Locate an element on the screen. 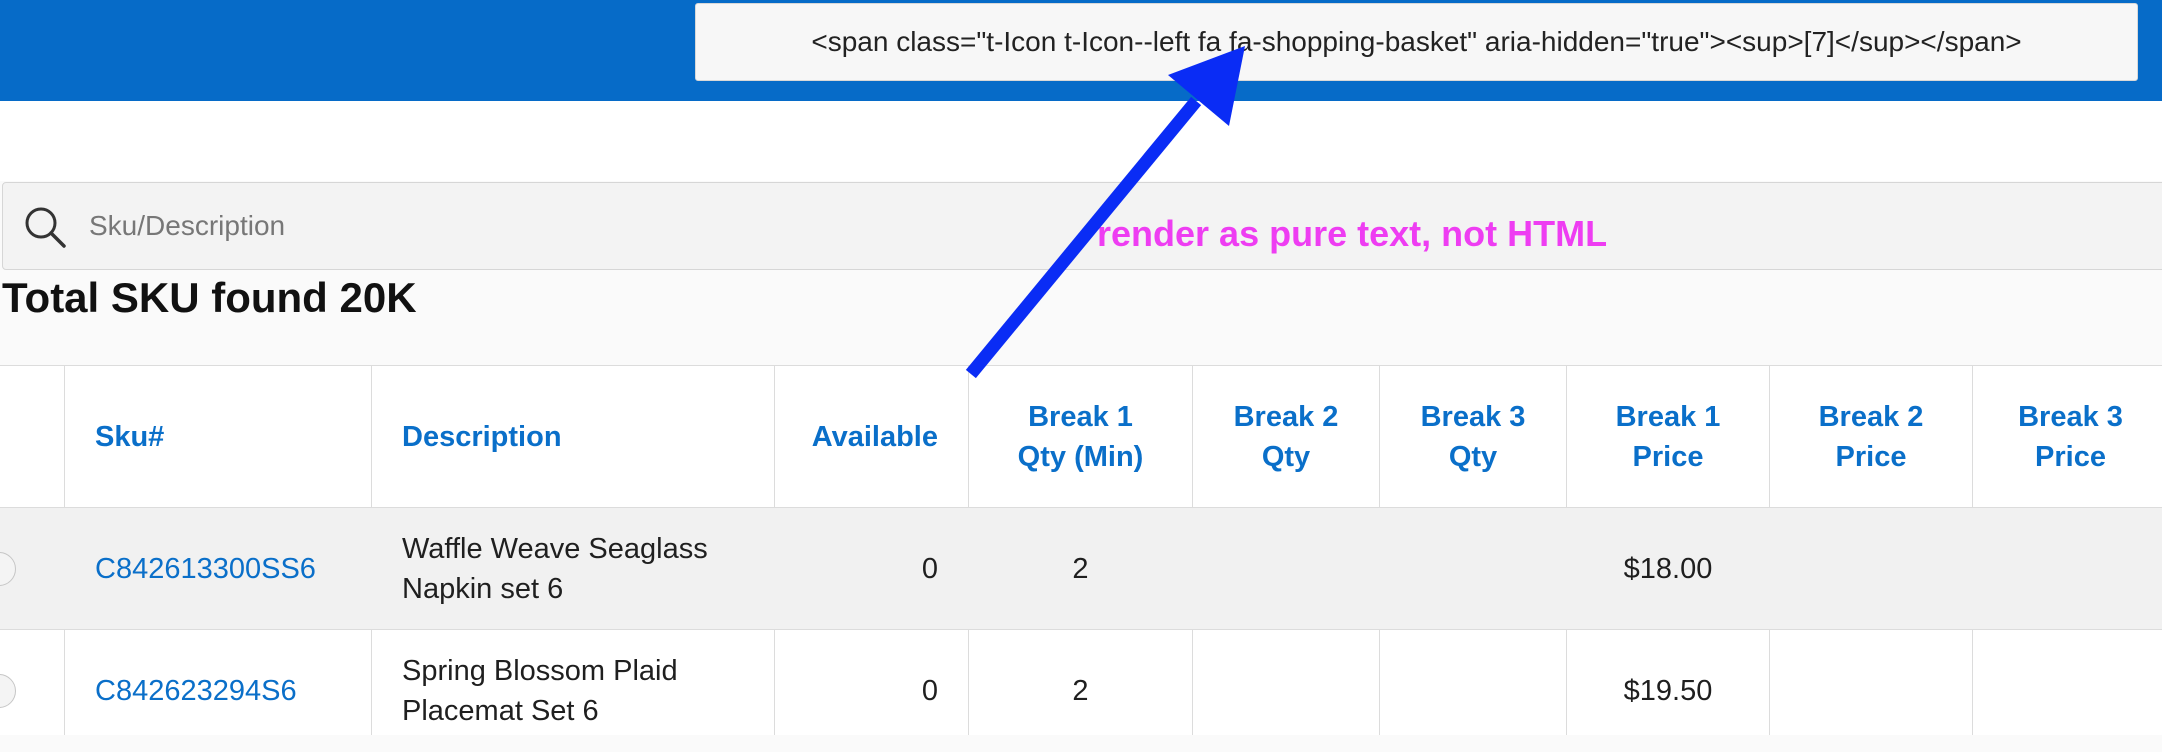 The image size is (2162, 752). header-break2-qty-label: Break 2 Qty is located at coordinates (1286, 436).